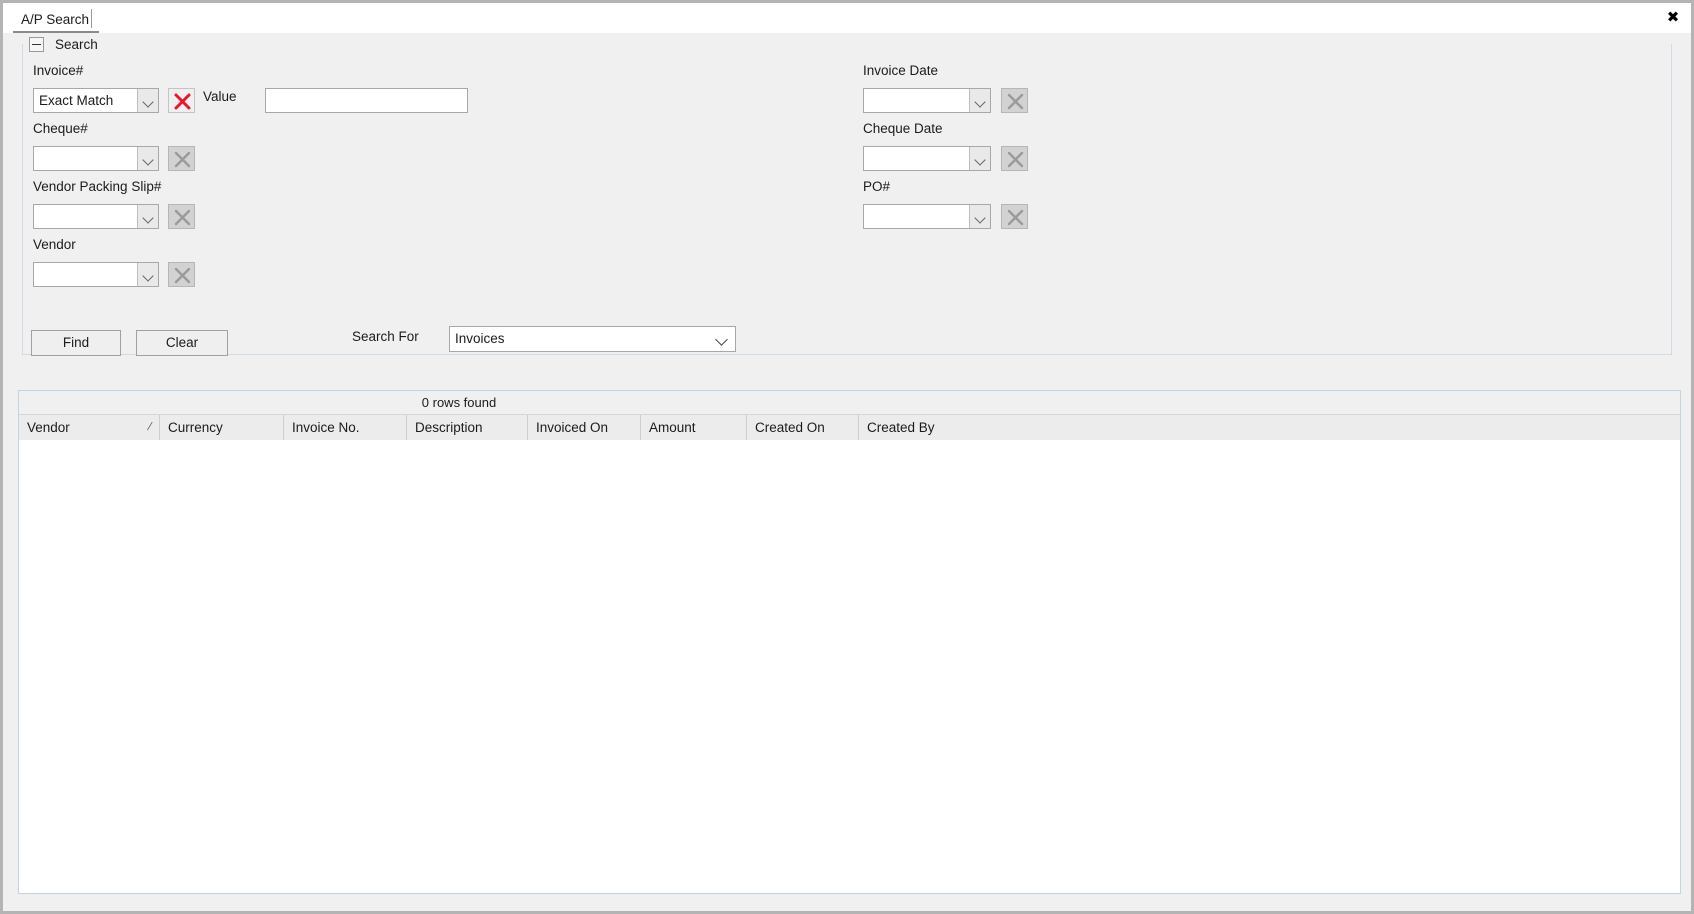 This screenshot has height=914, width=1694. I want to click on column-header-created-by: Created By, so click(1269, 427).